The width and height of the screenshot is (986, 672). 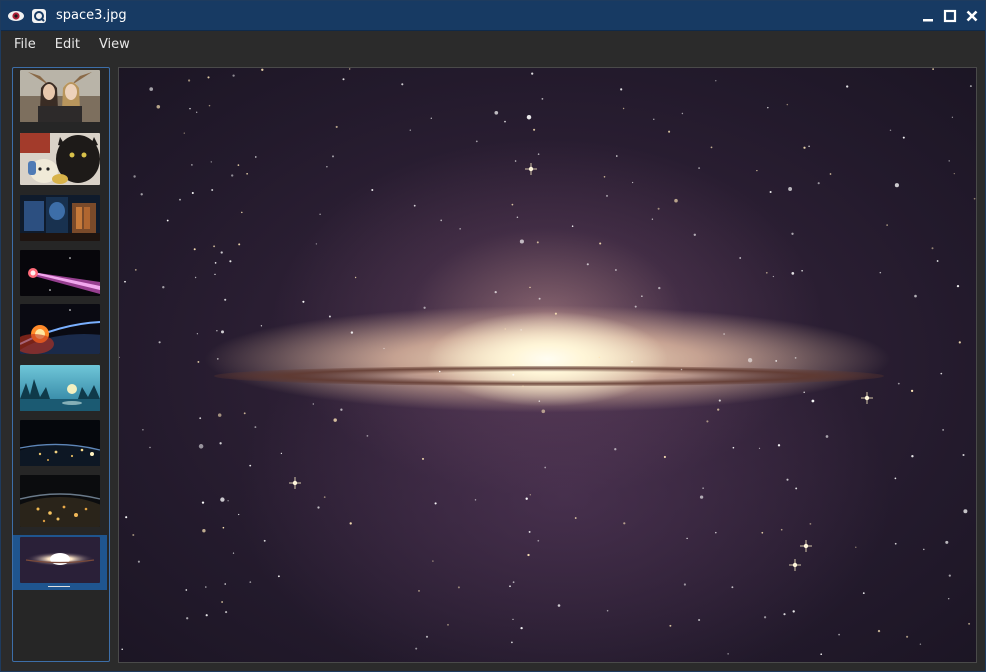 What do you see at coordinates (60, 218) in the screenshot?
I see `thumbnail-blue-interior` at bounding box center [60, 218].